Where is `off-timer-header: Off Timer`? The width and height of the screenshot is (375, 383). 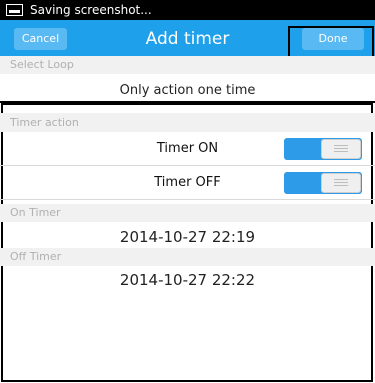
off-timer-header: Off Timer is located at coordinates (187, 257).